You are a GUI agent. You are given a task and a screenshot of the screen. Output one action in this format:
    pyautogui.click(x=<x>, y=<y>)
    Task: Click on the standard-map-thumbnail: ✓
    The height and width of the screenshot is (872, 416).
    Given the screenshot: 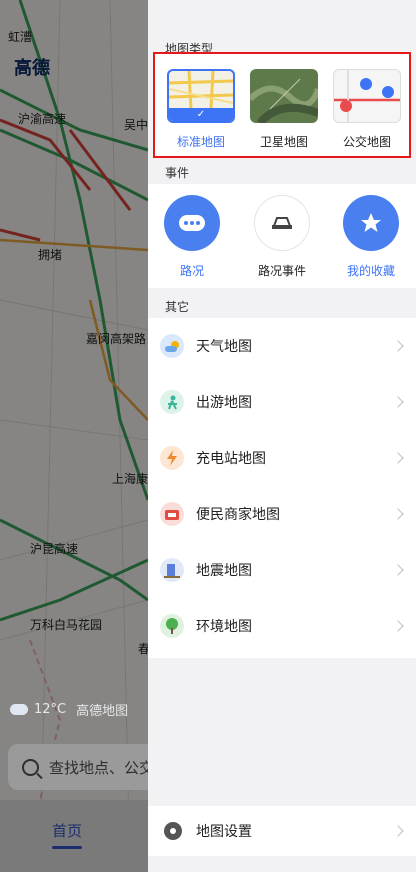 What is the action you would take?
    pyautogui.click(x=201, y=96)
    